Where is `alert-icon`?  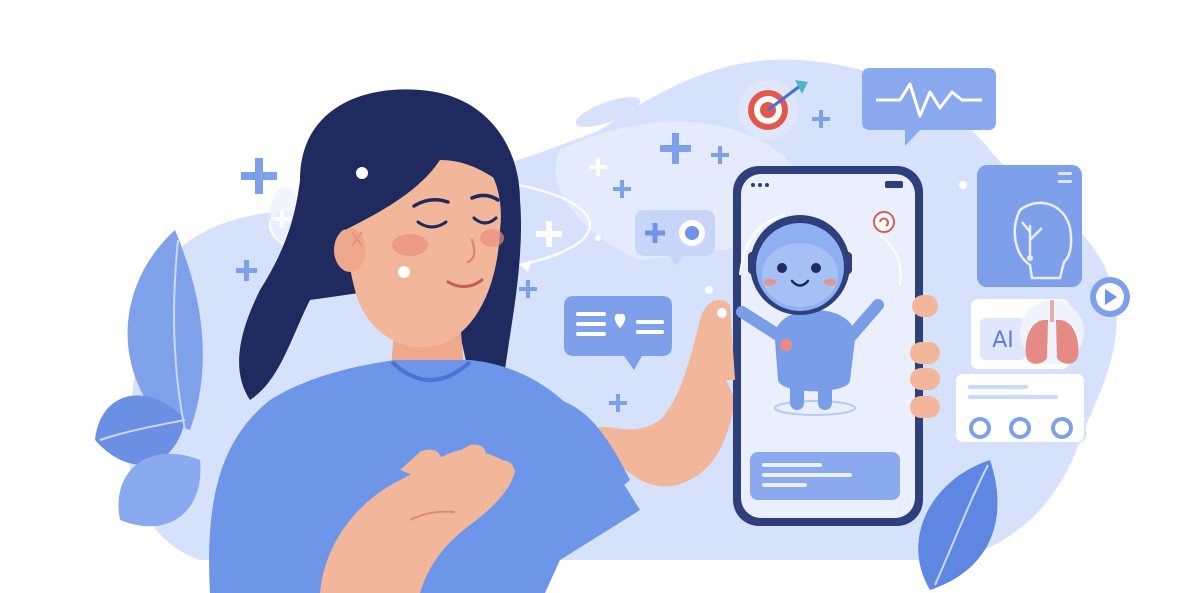 alert-icon is located at coordinates (884, 222).